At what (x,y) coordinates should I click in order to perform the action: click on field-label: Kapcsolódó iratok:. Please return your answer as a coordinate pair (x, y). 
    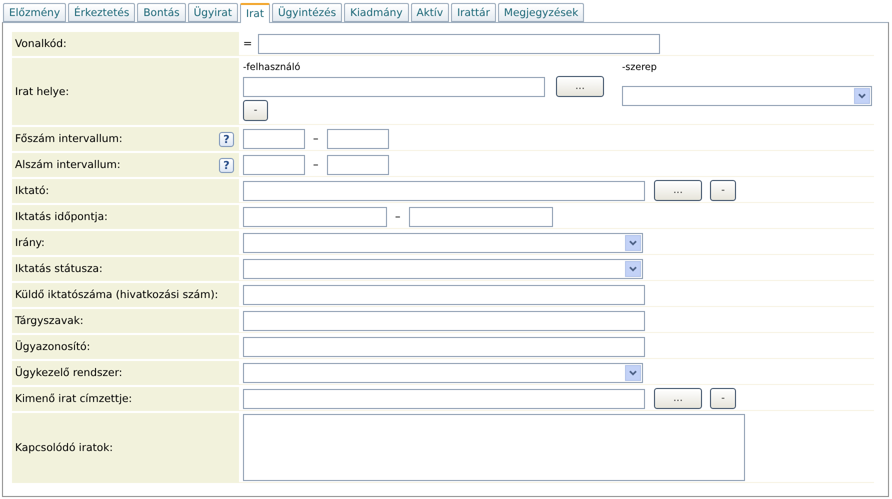
    Looking at the image, I should click on (64, 448).